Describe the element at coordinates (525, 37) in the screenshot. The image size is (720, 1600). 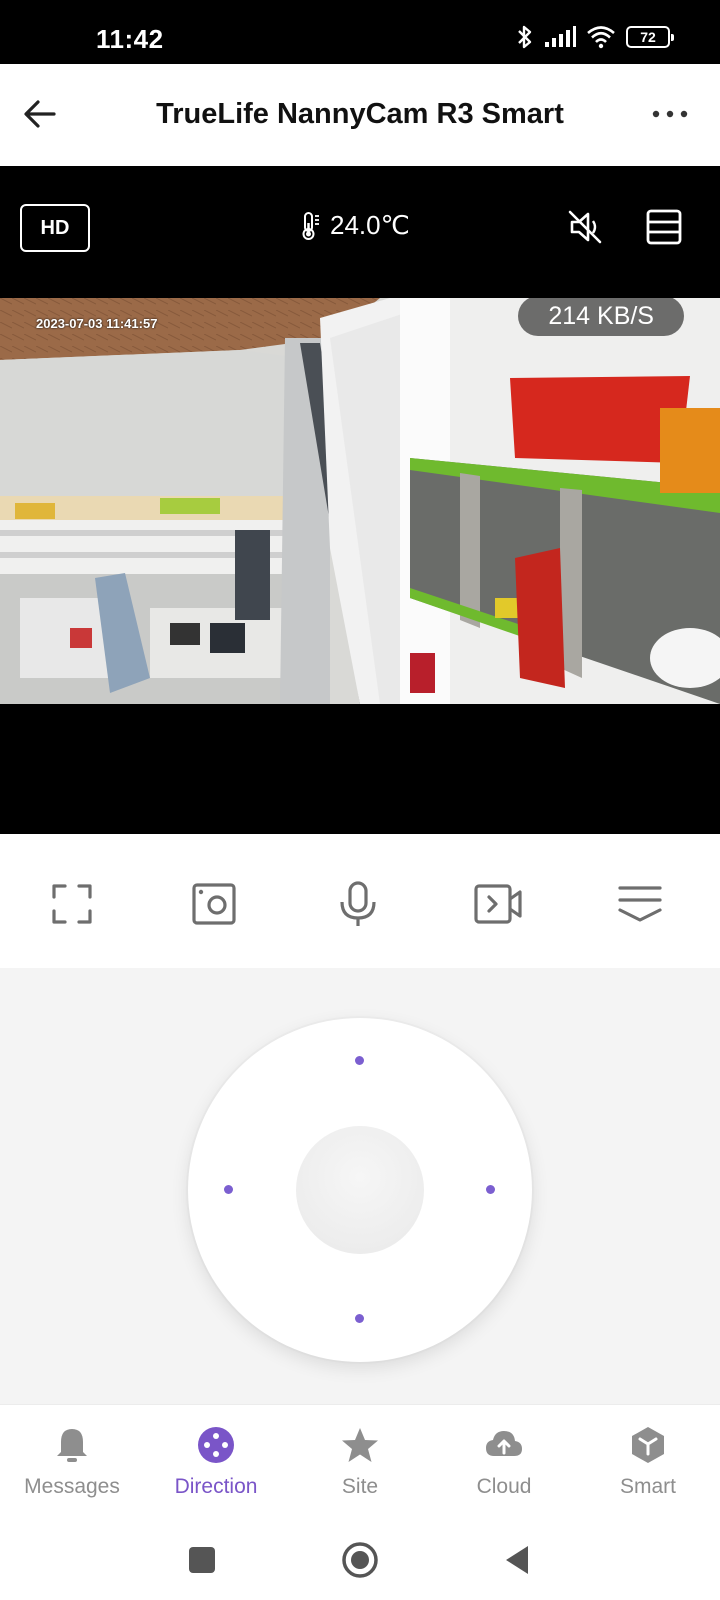
I see `bluetooth-icon` at that location.